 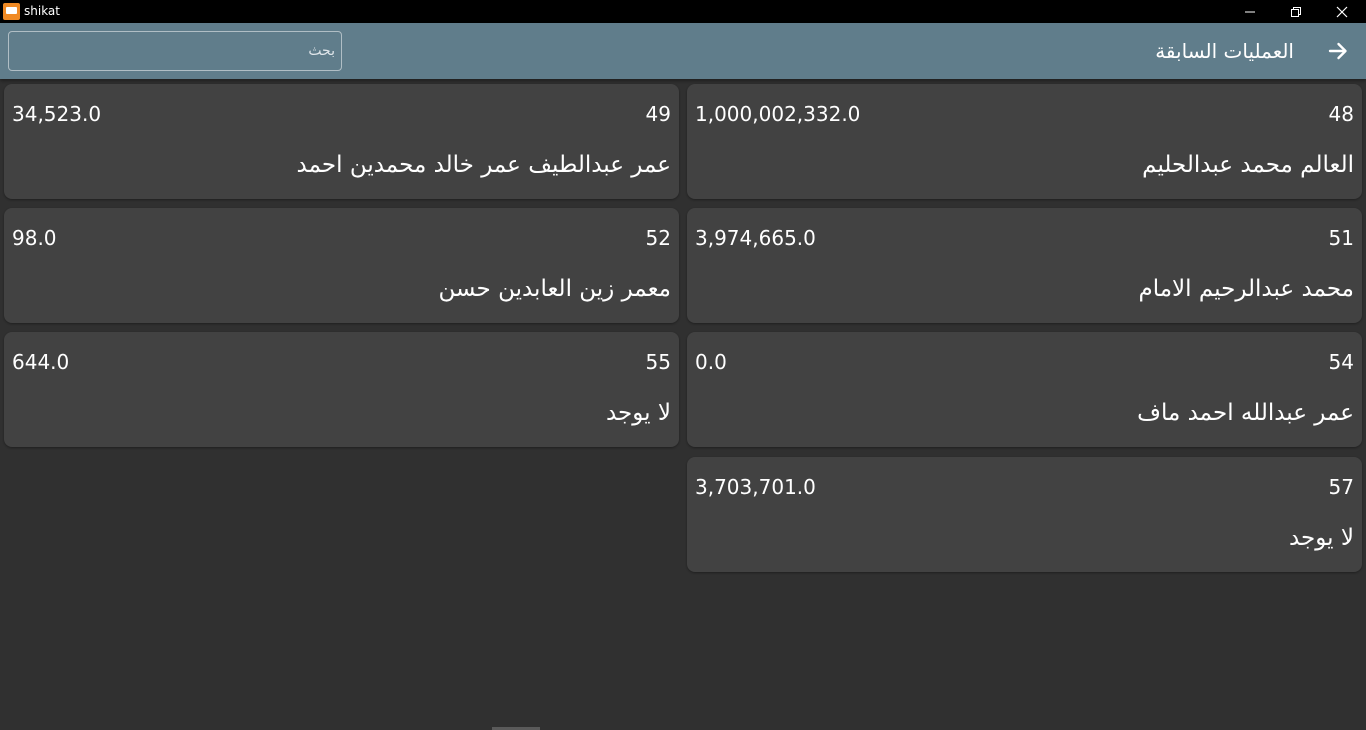 I want to click on arrow-right-icon, so click(x=1337, y=51).